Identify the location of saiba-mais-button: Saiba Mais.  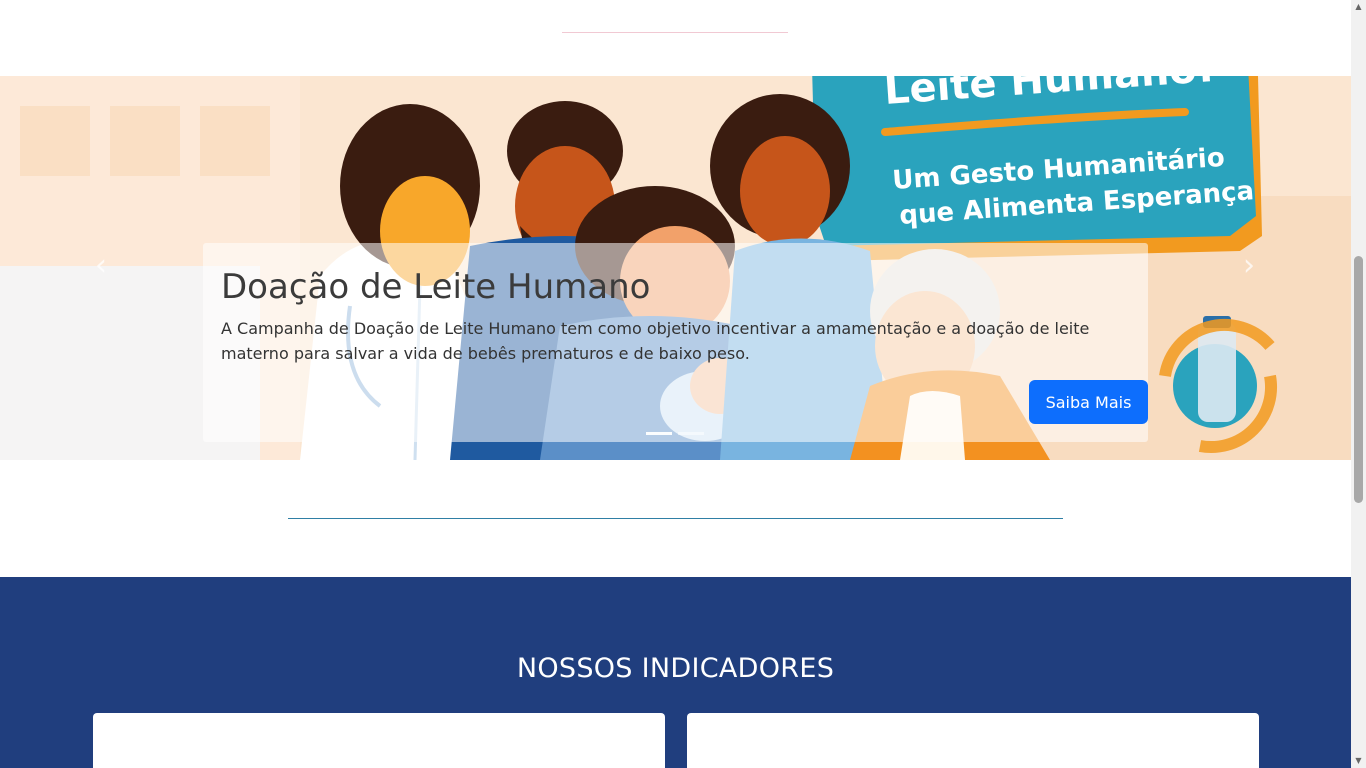
(1088, 402).